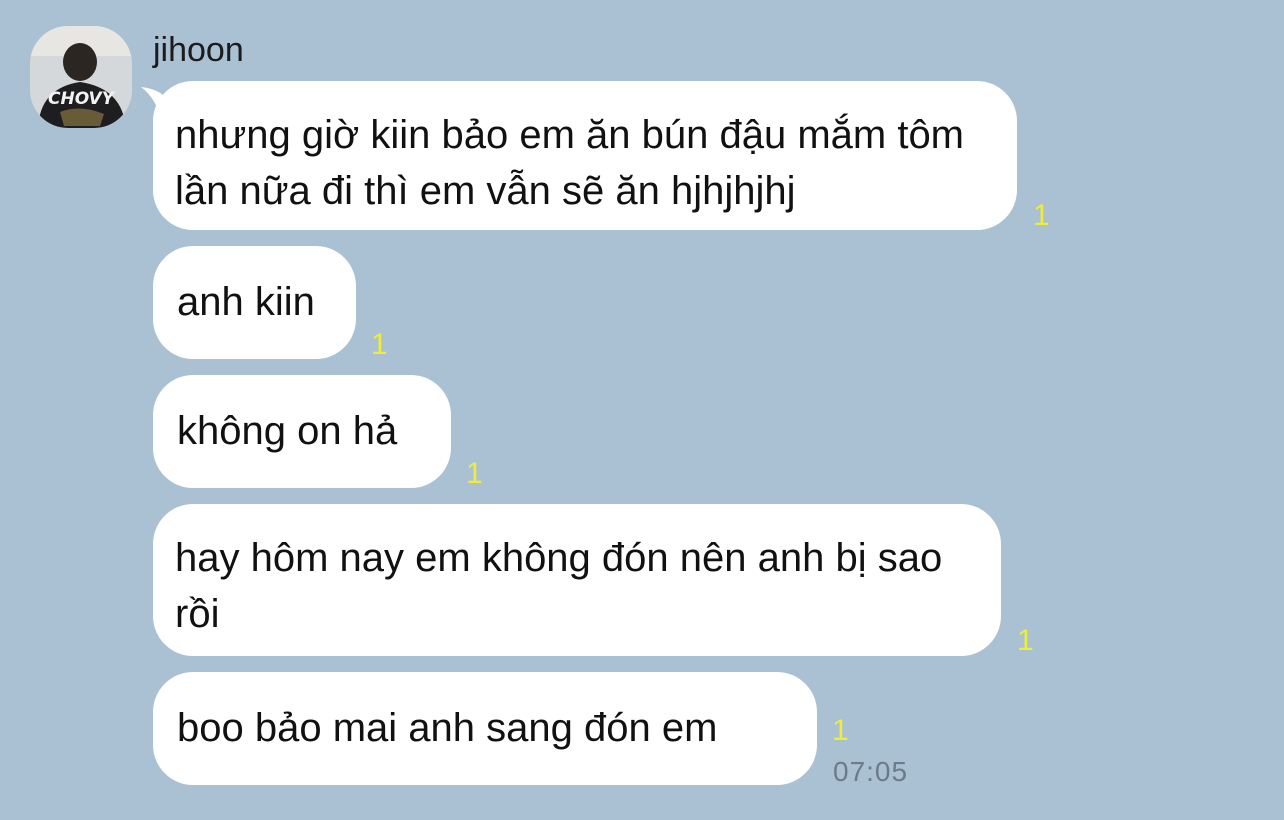  I want to click on message-bubble: anh kiin, so click(254, 302).